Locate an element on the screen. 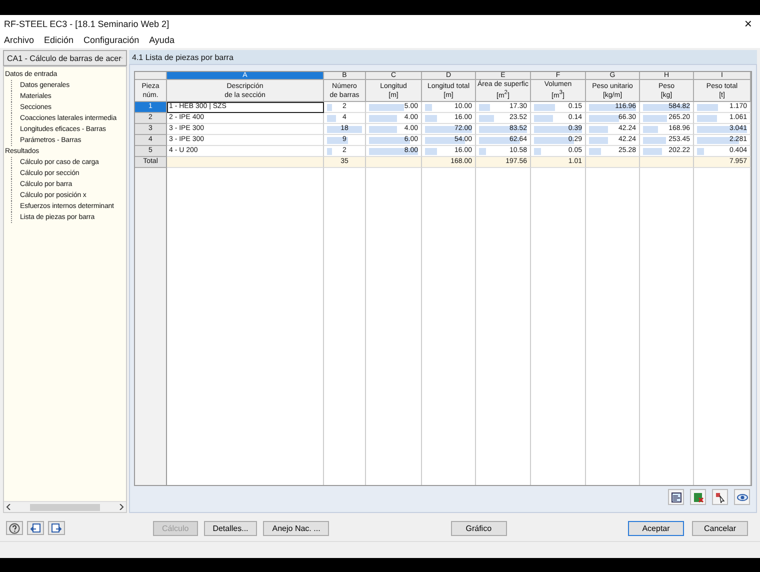  menu-item: Archivo is located at coordinates (19, 40).